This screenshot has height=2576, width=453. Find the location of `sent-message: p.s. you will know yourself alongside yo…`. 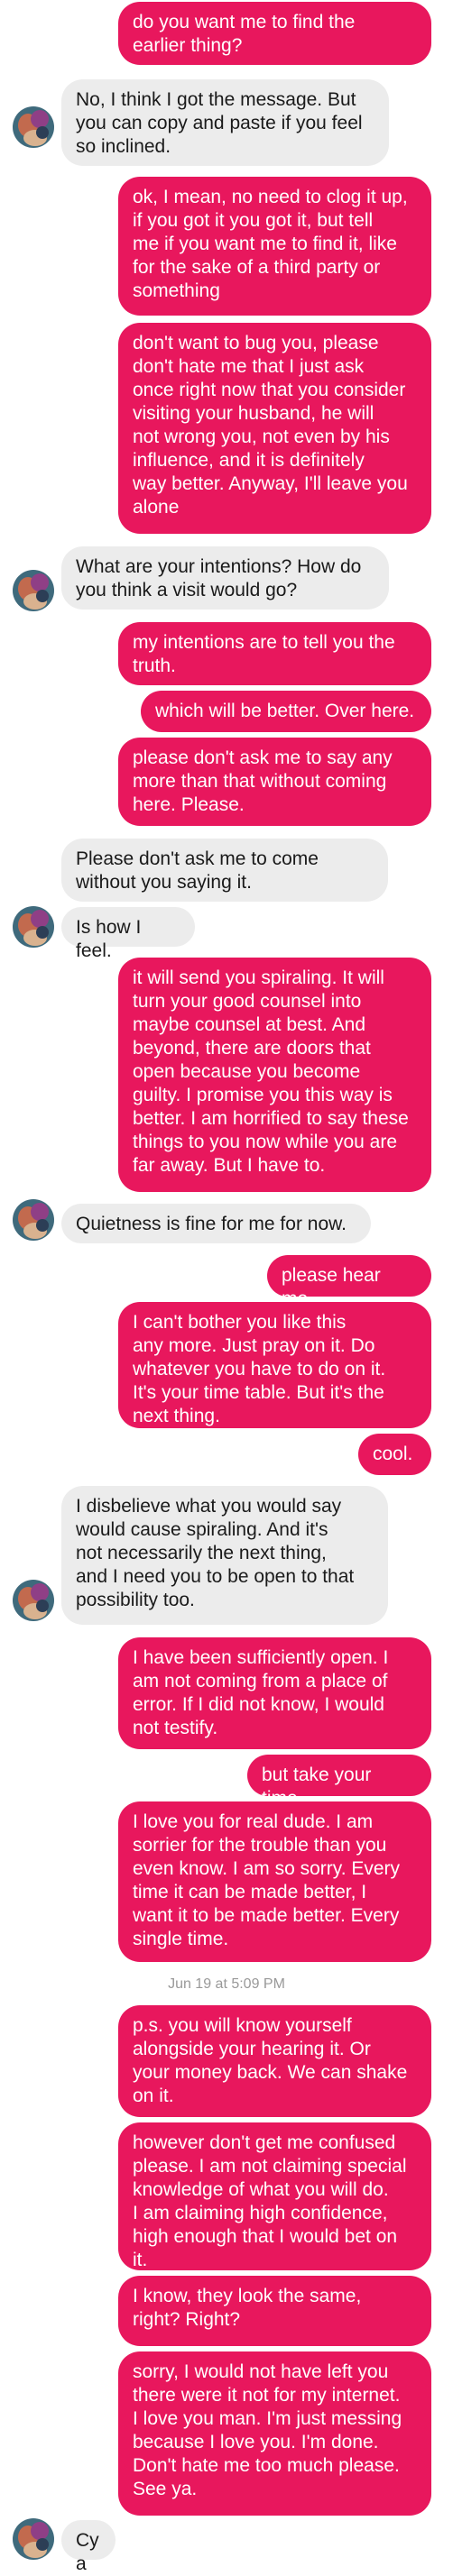

sent-message: p.s. you will know yourself alongside yo… is located at coordinates (274, 2061).